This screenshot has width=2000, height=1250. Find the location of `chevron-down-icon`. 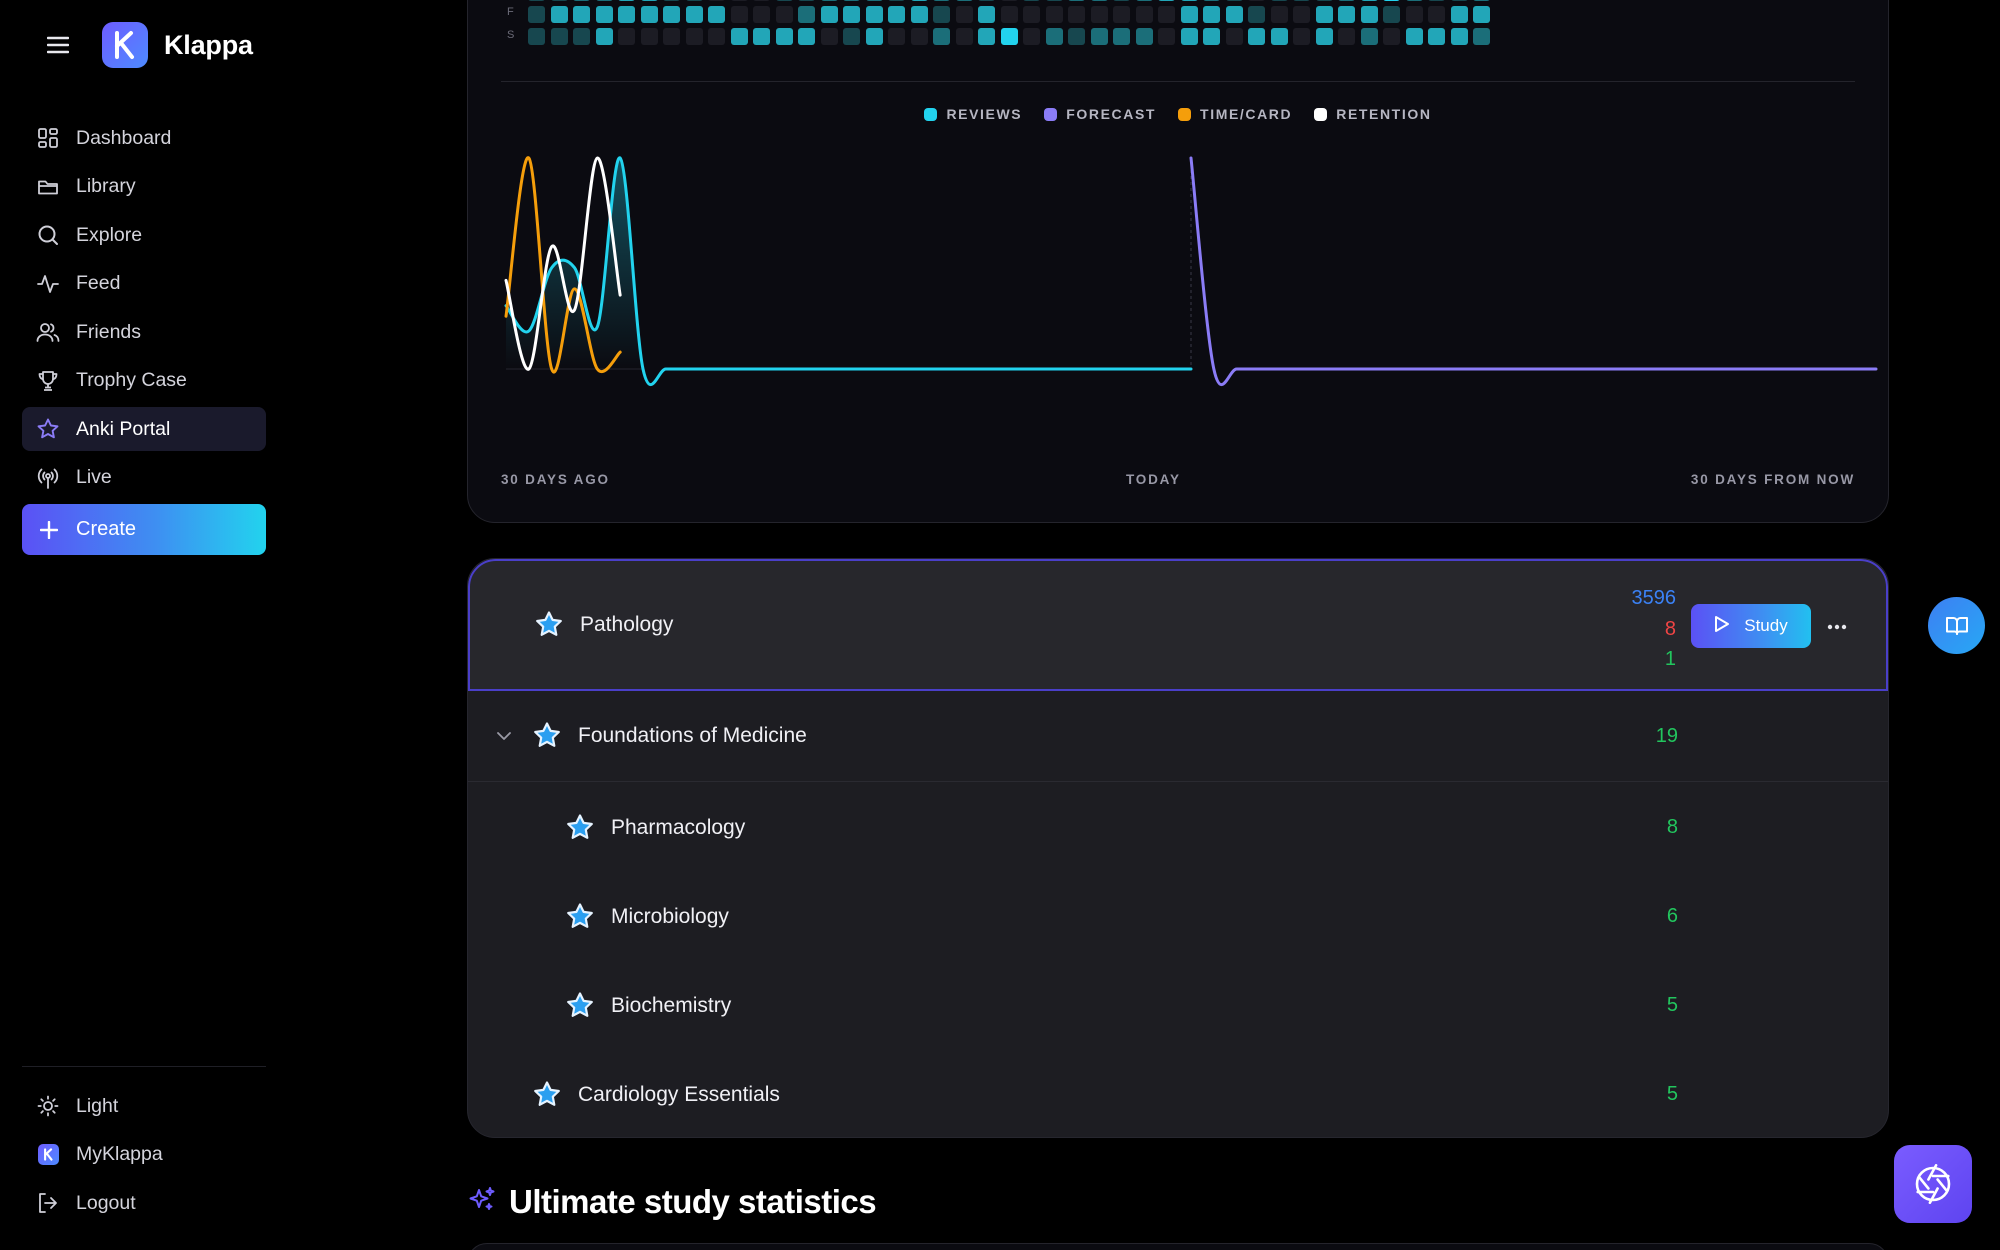

chevron-down-icon is located at coordinates (504, 736).